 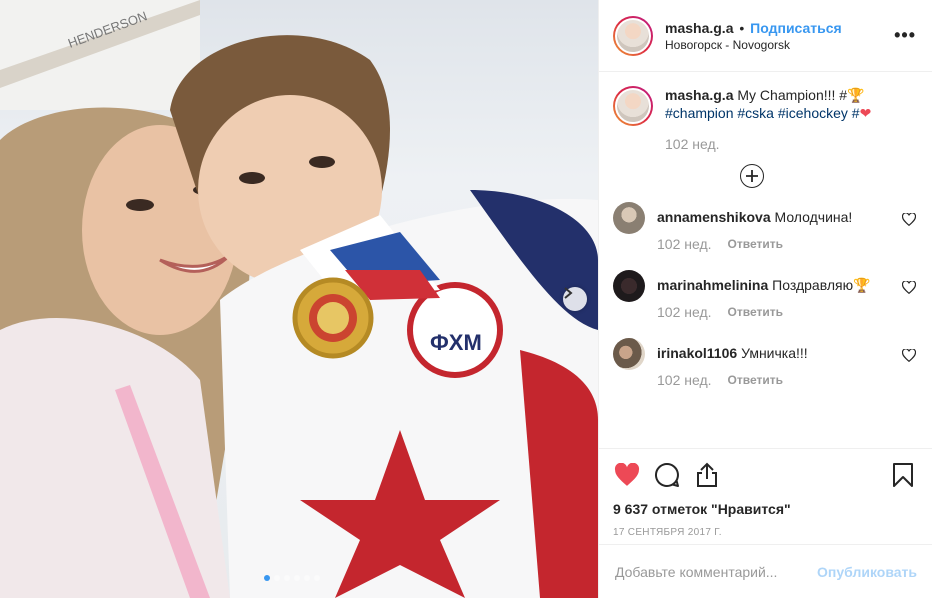 I want to click on caption-prefix: My Champion!!! #, so click(x=792, y=95).